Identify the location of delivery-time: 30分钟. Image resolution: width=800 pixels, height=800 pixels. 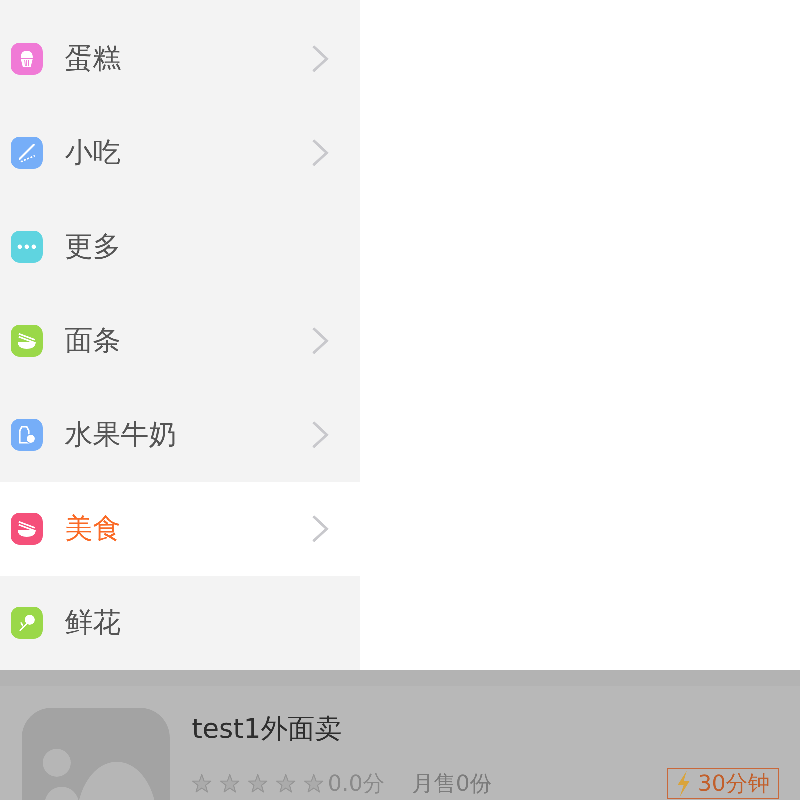
(734, 784).